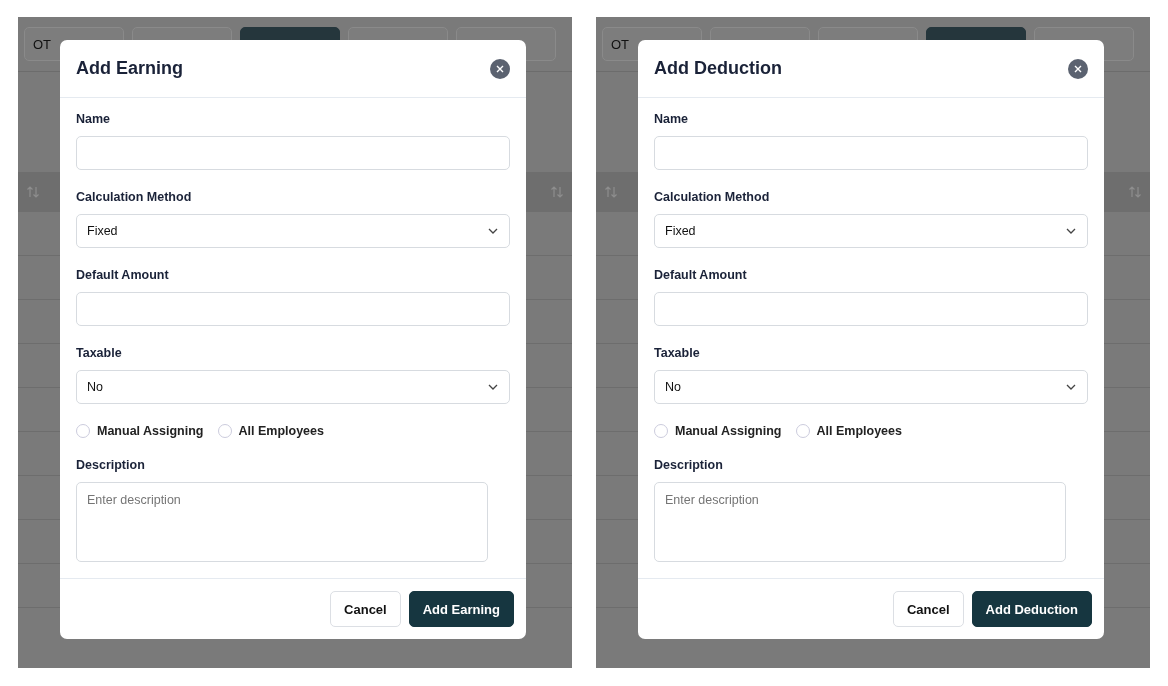 The height and width of the screenshot is (686, 1168). Describe the element at coordinates (1031, 609) in the screenshot. I see `submit-button: Add Deduction` at that location.